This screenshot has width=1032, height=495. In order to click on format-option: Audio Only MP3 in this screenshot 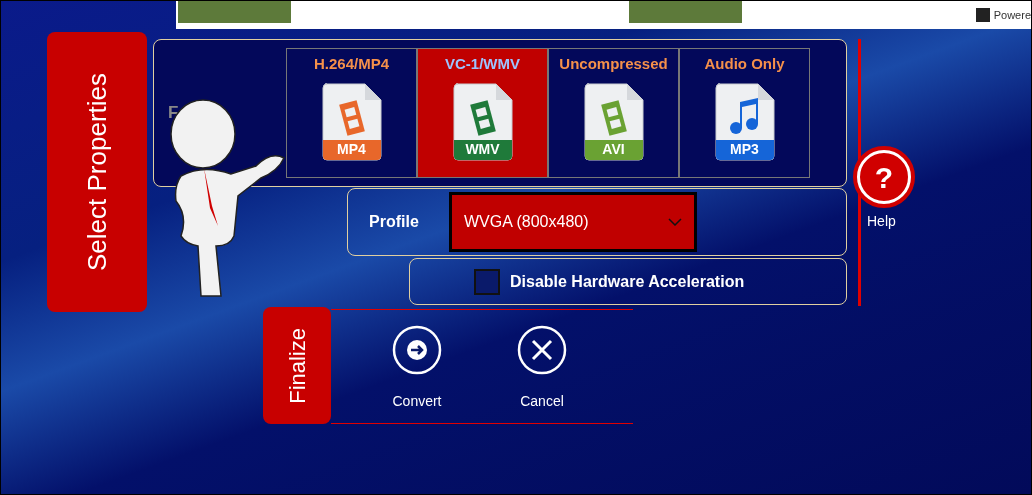, I will do `click(744, 113)`.